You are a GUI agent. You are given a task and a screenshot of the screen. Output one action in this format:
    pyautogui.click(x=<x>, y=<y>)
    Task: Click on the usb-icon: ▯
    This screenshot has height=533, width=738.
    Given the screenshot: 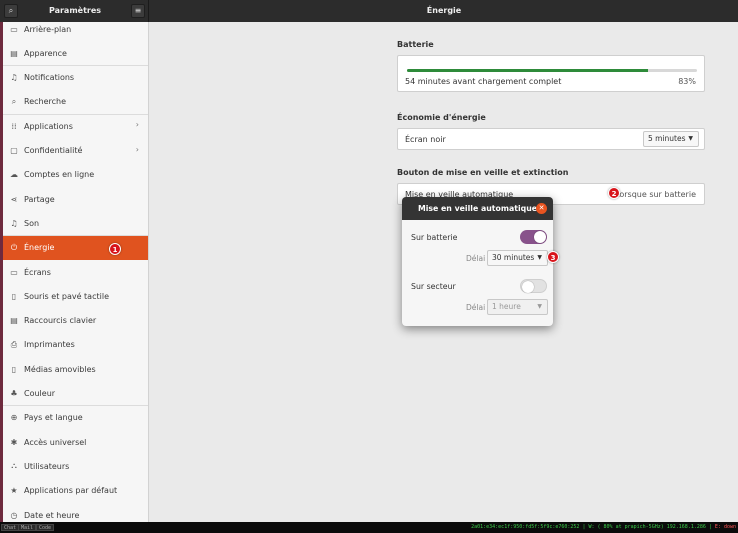 What is the action you would take?
    pyautogui.click(x=14, y=369)
    